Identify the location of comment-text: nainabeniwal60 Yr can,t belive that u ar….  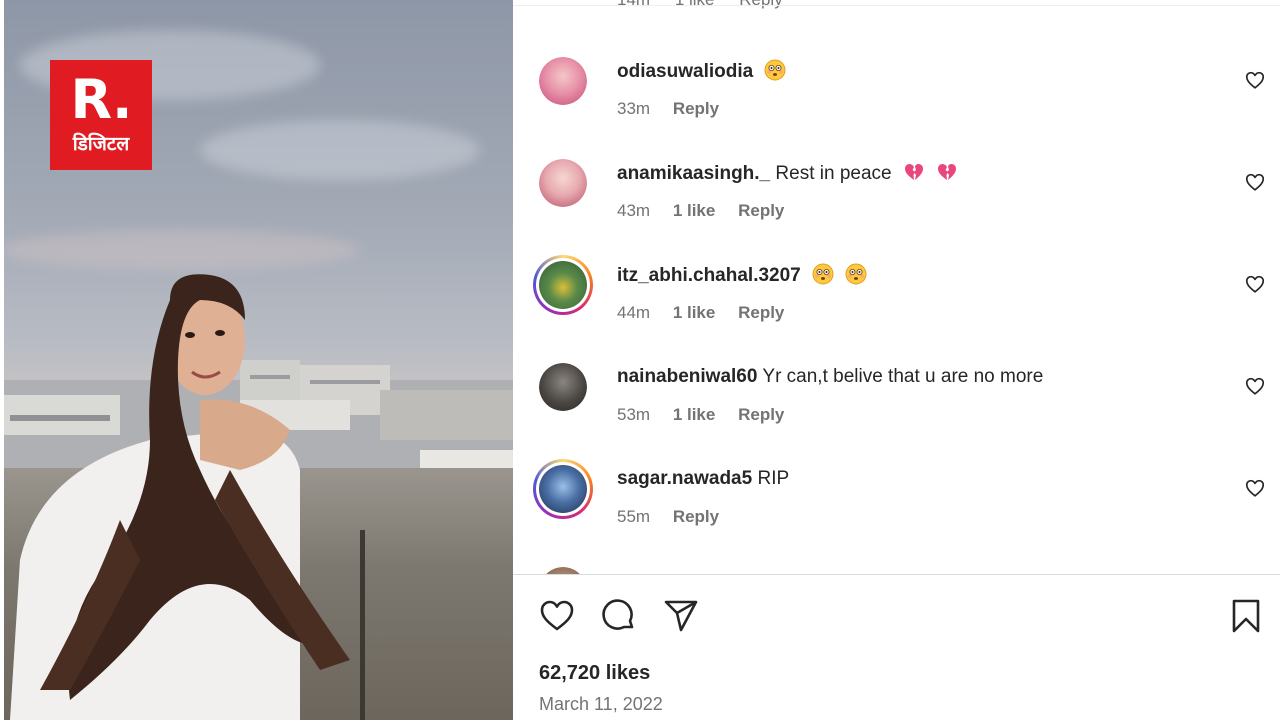
(830, 377).